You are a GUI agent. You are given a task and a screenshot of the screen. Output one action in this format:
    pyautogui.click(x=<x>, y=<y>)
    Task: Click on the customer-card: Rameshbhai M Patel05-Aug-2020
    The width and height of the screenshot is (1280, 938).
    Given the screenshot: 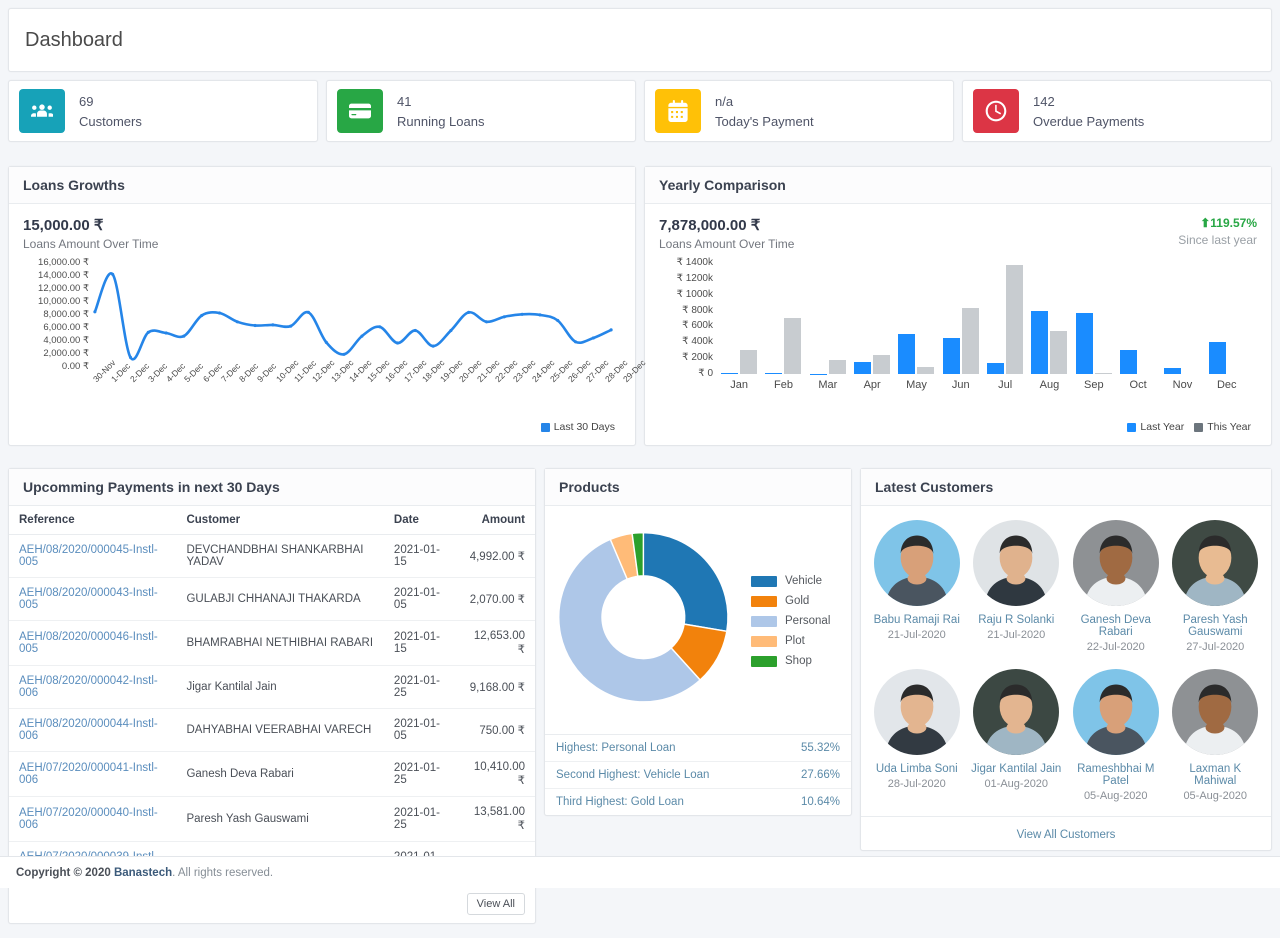 What is the action you would take?
    pyautogui.click(x=1116, y=737)
    